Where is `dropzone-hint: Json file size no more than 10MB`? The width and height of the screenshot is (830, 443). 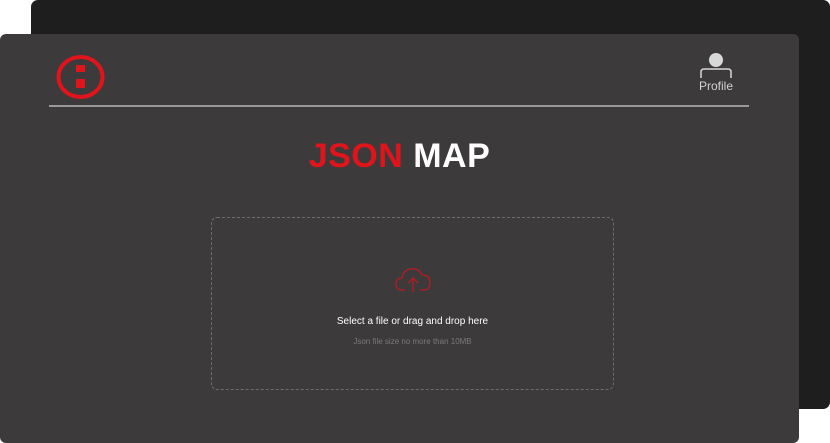 dropzone-hint: Json file size no more than 10MB is located at coordinates (412, 341).